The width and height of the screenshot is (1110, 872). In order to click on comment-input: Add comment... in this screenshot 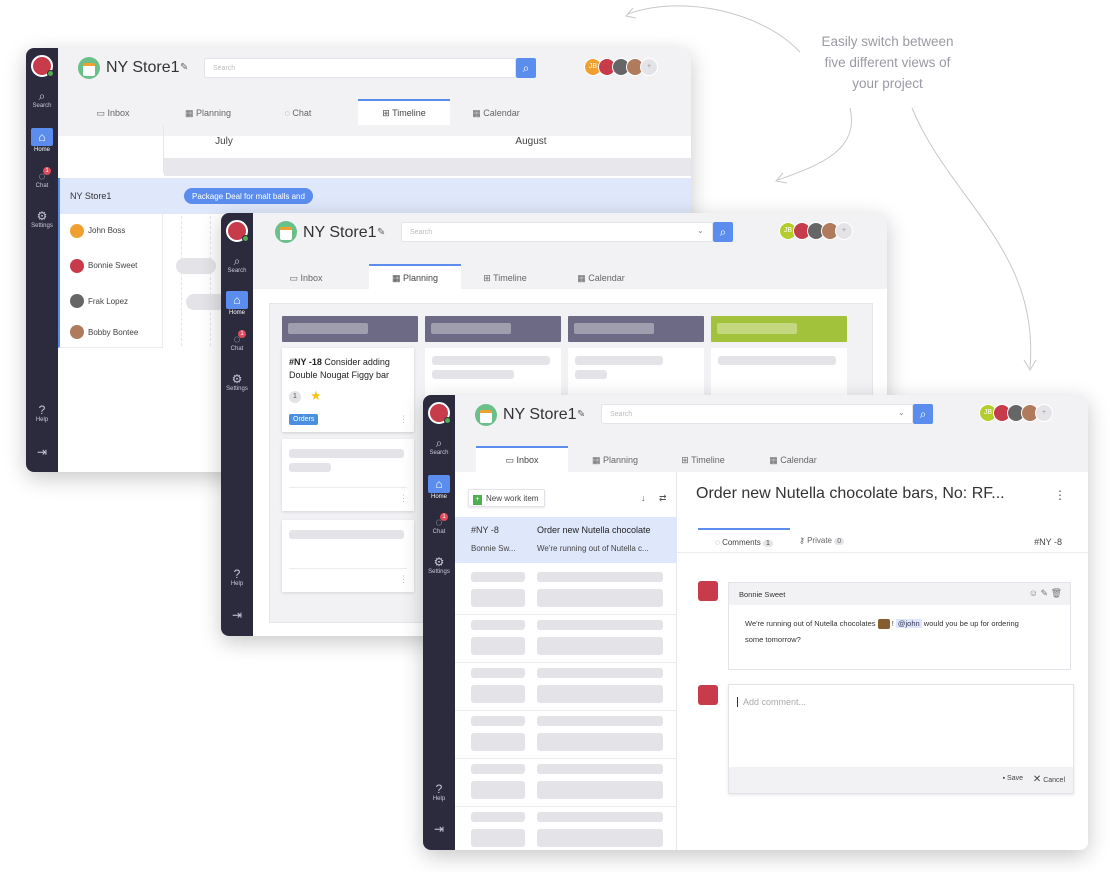, I will do `click(771, 702)`.